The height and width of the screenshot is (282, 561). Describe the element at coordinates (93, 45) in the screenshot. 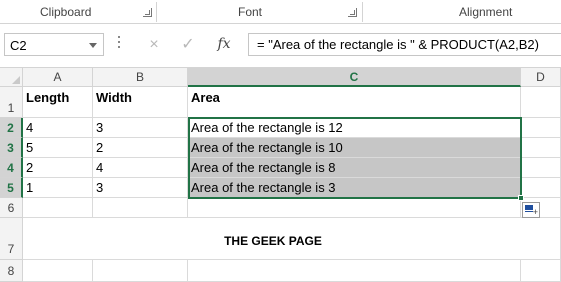

I see `dropdown-icon` at that location.